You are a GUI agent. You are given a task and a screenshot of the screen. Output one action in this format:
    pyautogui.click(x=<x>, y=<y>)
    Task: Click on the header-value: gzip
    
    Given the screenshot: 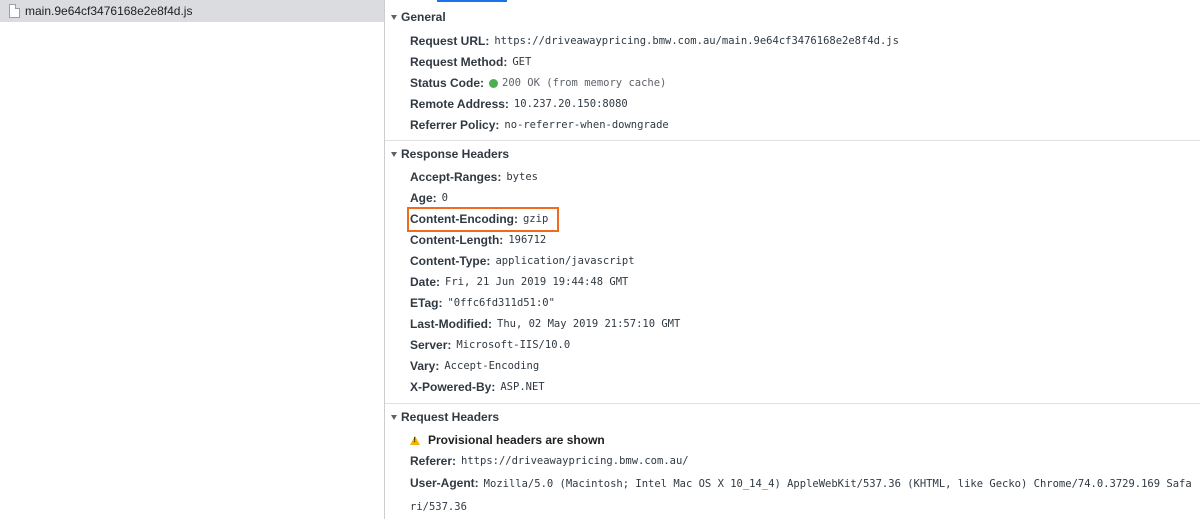 What is the action you would take?
    pyautogui.click(x=535, y=219)
    